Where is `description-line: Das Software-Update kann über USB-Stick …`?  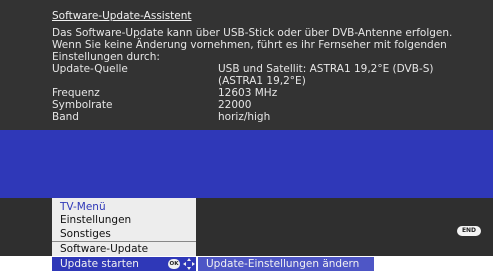 description-line: Das Software-Update kann über USB-Stick … is located at coordinates (252, 33).